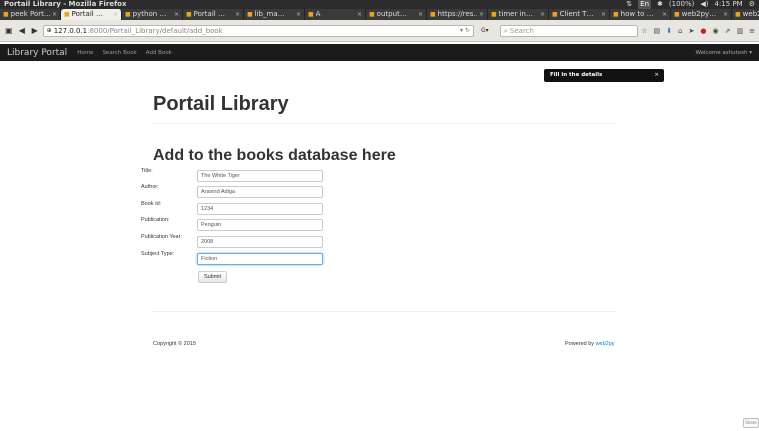 The image size is (759, 431). What do you see at coordinates (260, 192) in the screenshot?
I see `author-field` at bounding box center [260, 192].